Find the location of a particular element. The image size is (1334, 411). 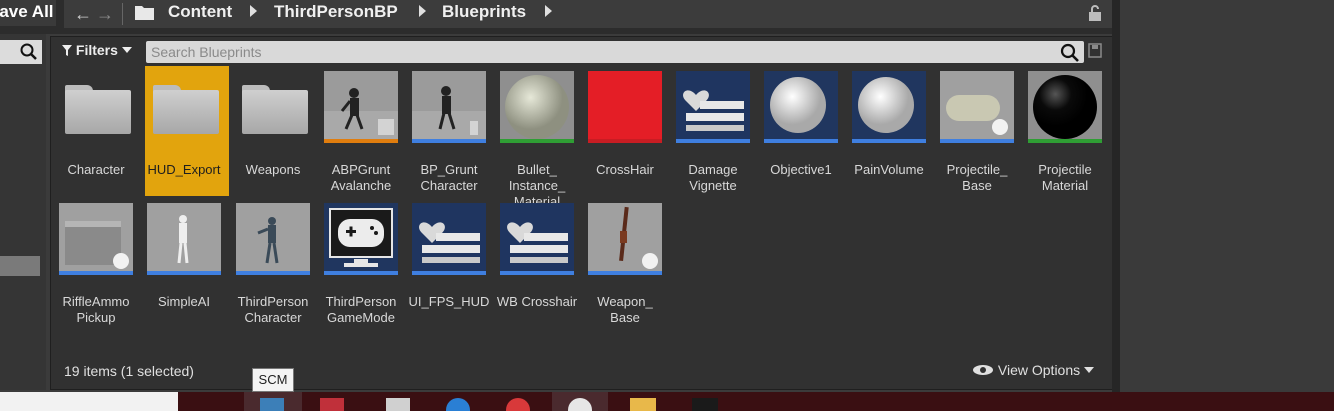

asset-tile: RiffleAmmo Pickup is located at coordinates (96, 263).